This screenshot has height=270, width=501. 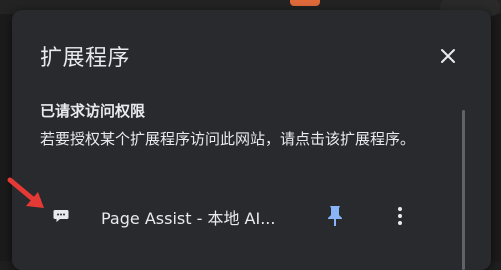 What do you see at coordinates (448, 56) in the screenshot?
I see `close-icon` at bounding box center [448, 56].